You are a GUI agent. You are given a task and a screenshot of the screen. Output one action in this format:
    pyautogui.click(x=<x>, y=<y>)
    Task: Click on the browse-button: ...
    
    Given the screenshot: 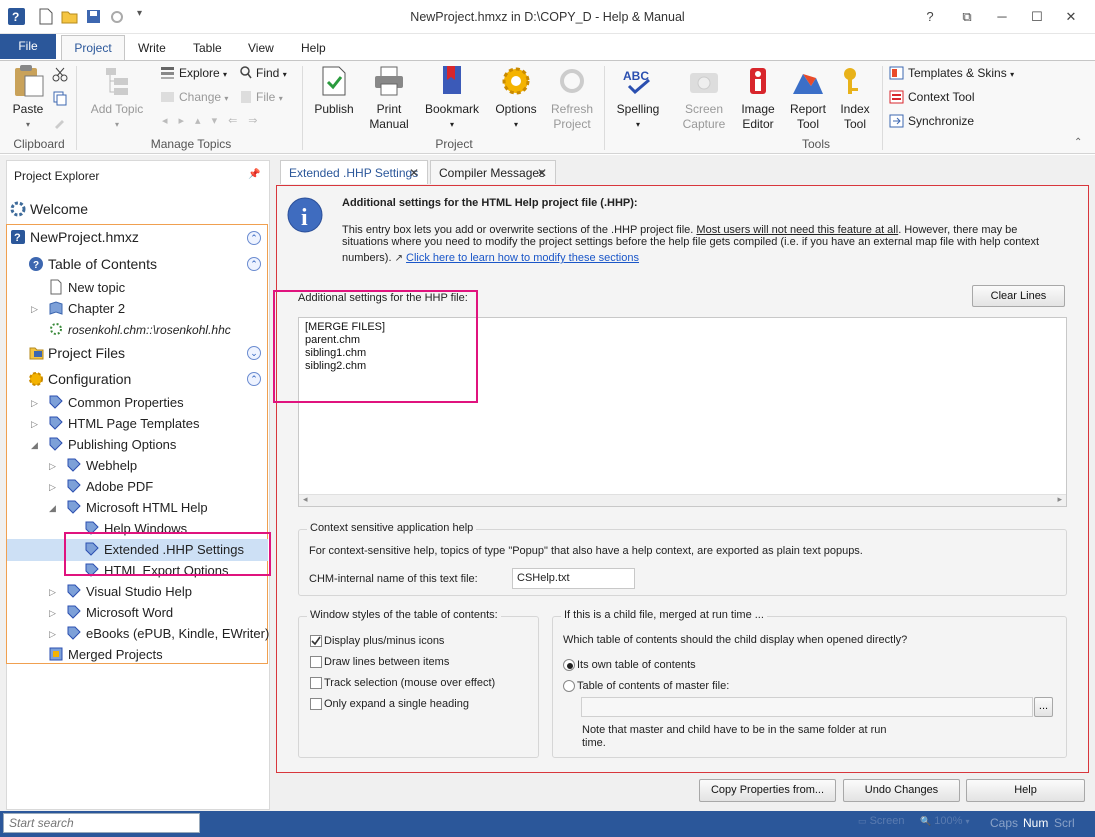 What is the action you would take?
    pyautogui.click(x=1043, y=707)
    